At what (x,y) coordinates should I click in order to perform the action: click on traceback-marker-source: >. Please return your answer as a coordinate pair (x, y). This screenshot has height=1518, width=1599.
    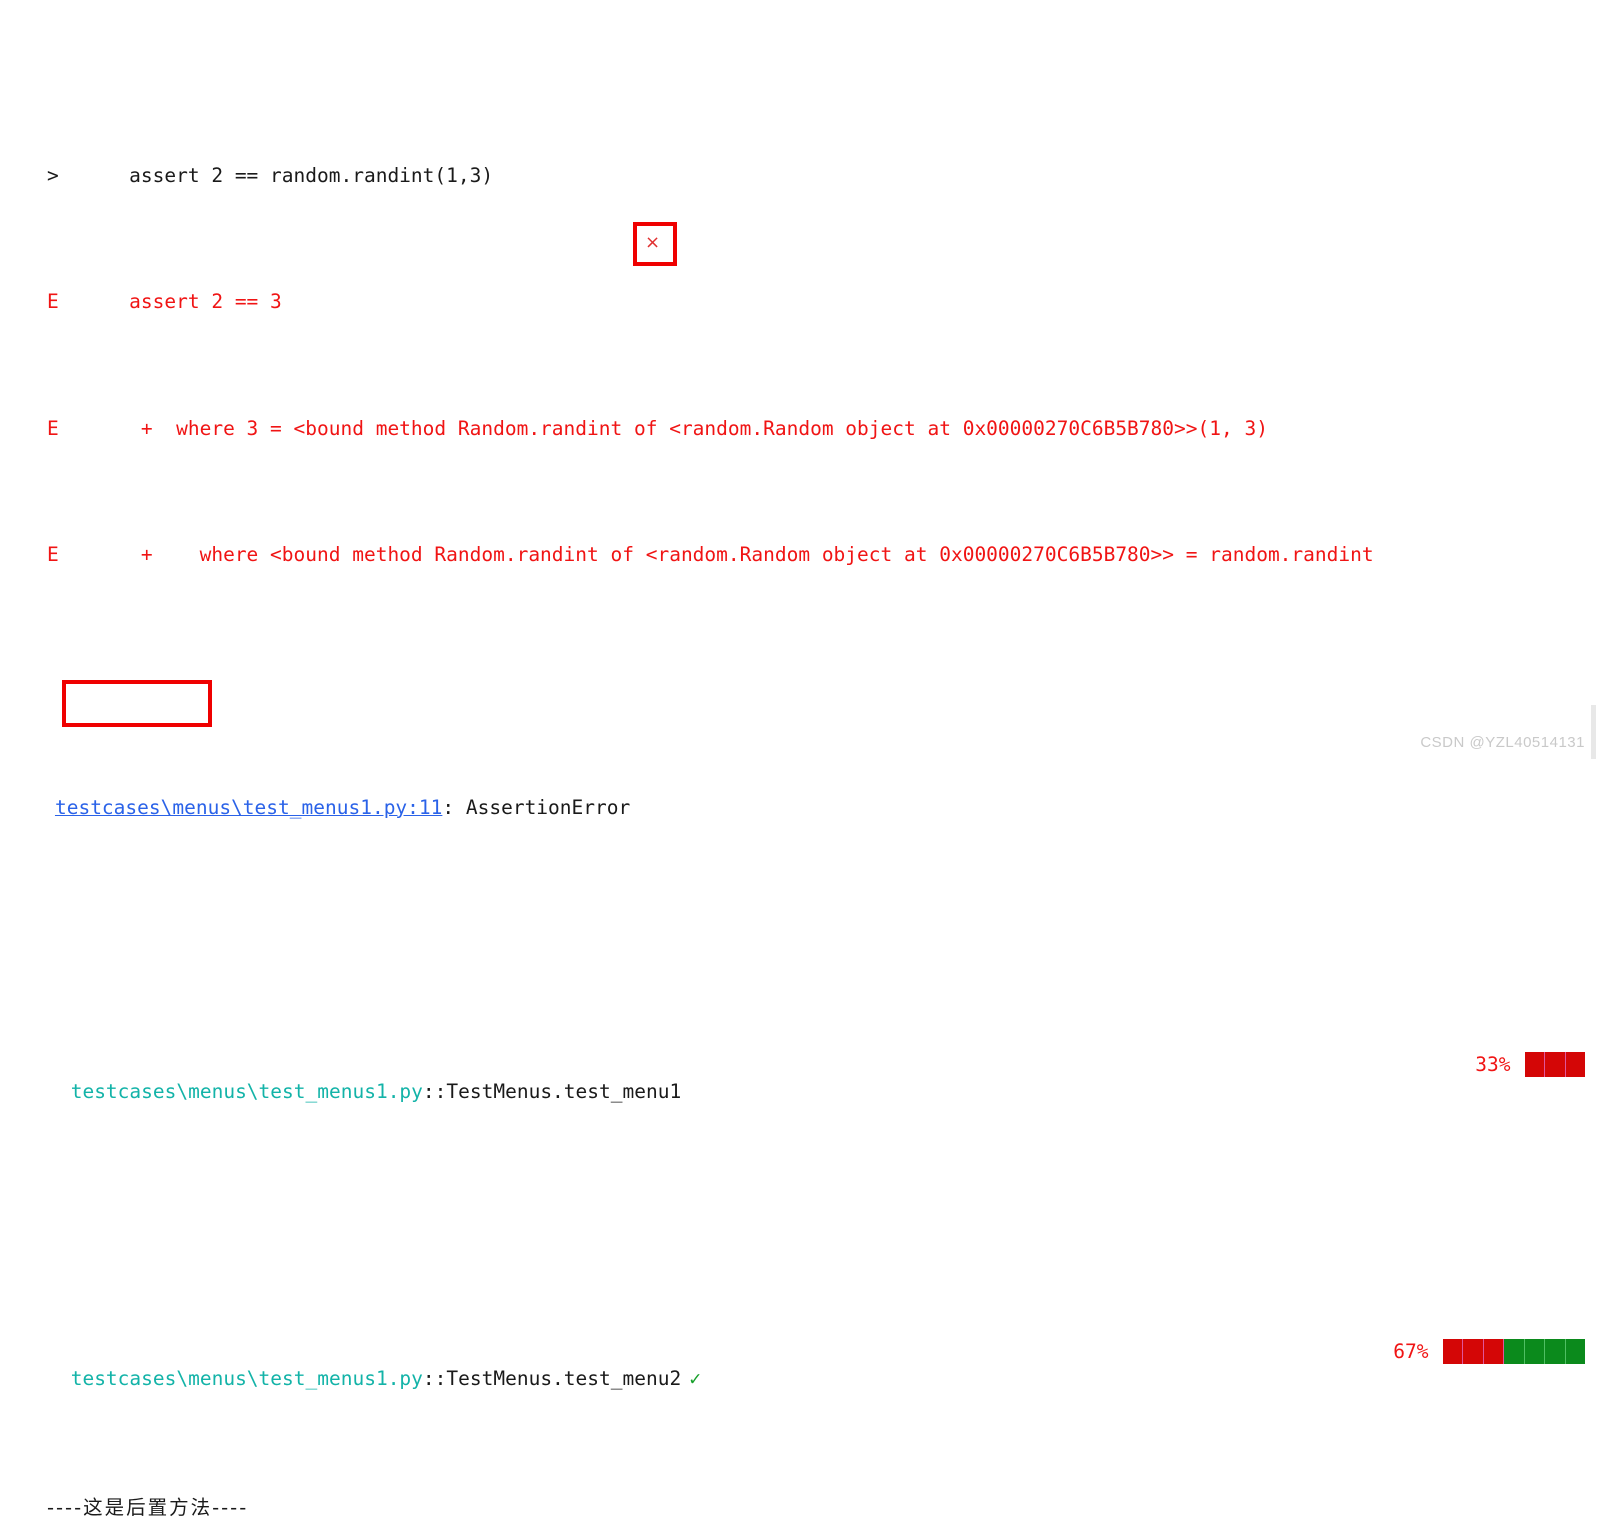
    Looking at the image, I should click on (52, 175).